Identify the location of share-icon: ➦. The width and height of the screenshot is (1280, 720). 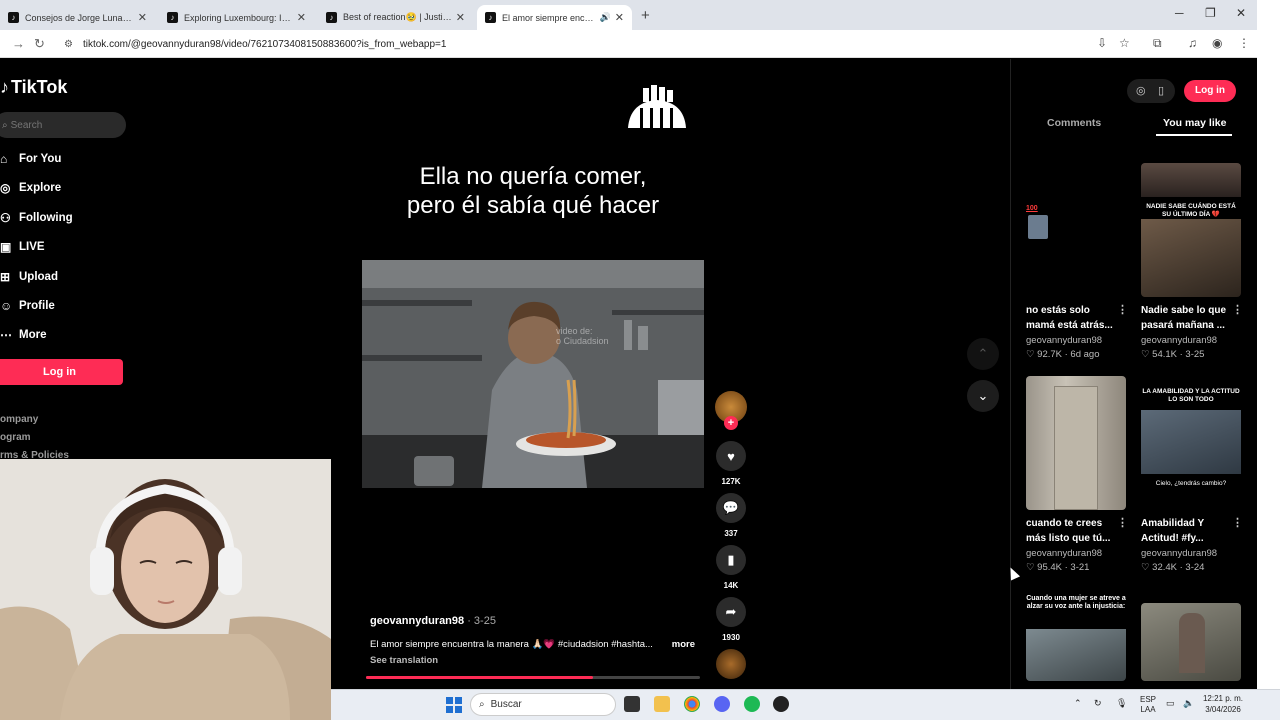
(731, 612).